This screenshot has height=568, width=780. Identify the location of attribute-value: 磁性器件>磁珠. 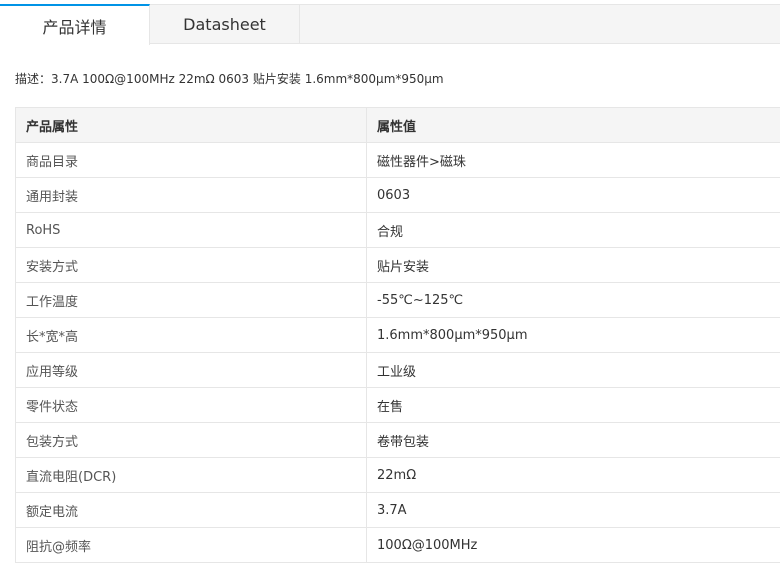
(573, 160).